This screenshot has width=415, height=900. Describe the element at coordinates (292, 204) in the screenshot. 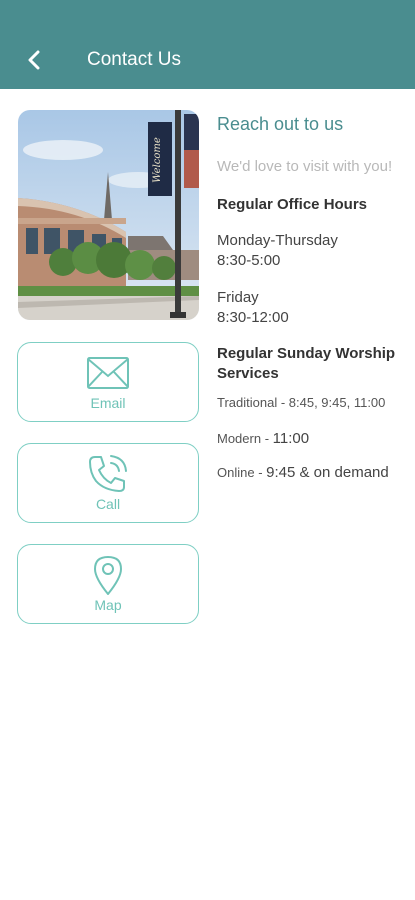

I see `office-hours-title: Regular Office Hours` at that location.